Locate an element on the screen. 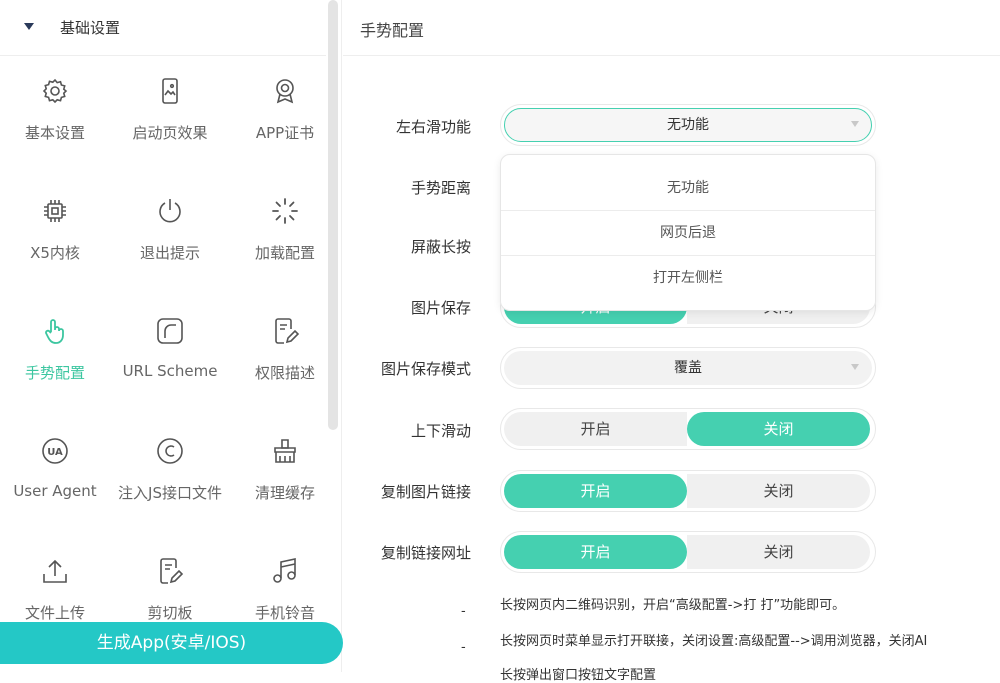  swipe-lr-dropdown: 无功能 网页后退 打开左侧栏 is located at coordinates (688, 232).